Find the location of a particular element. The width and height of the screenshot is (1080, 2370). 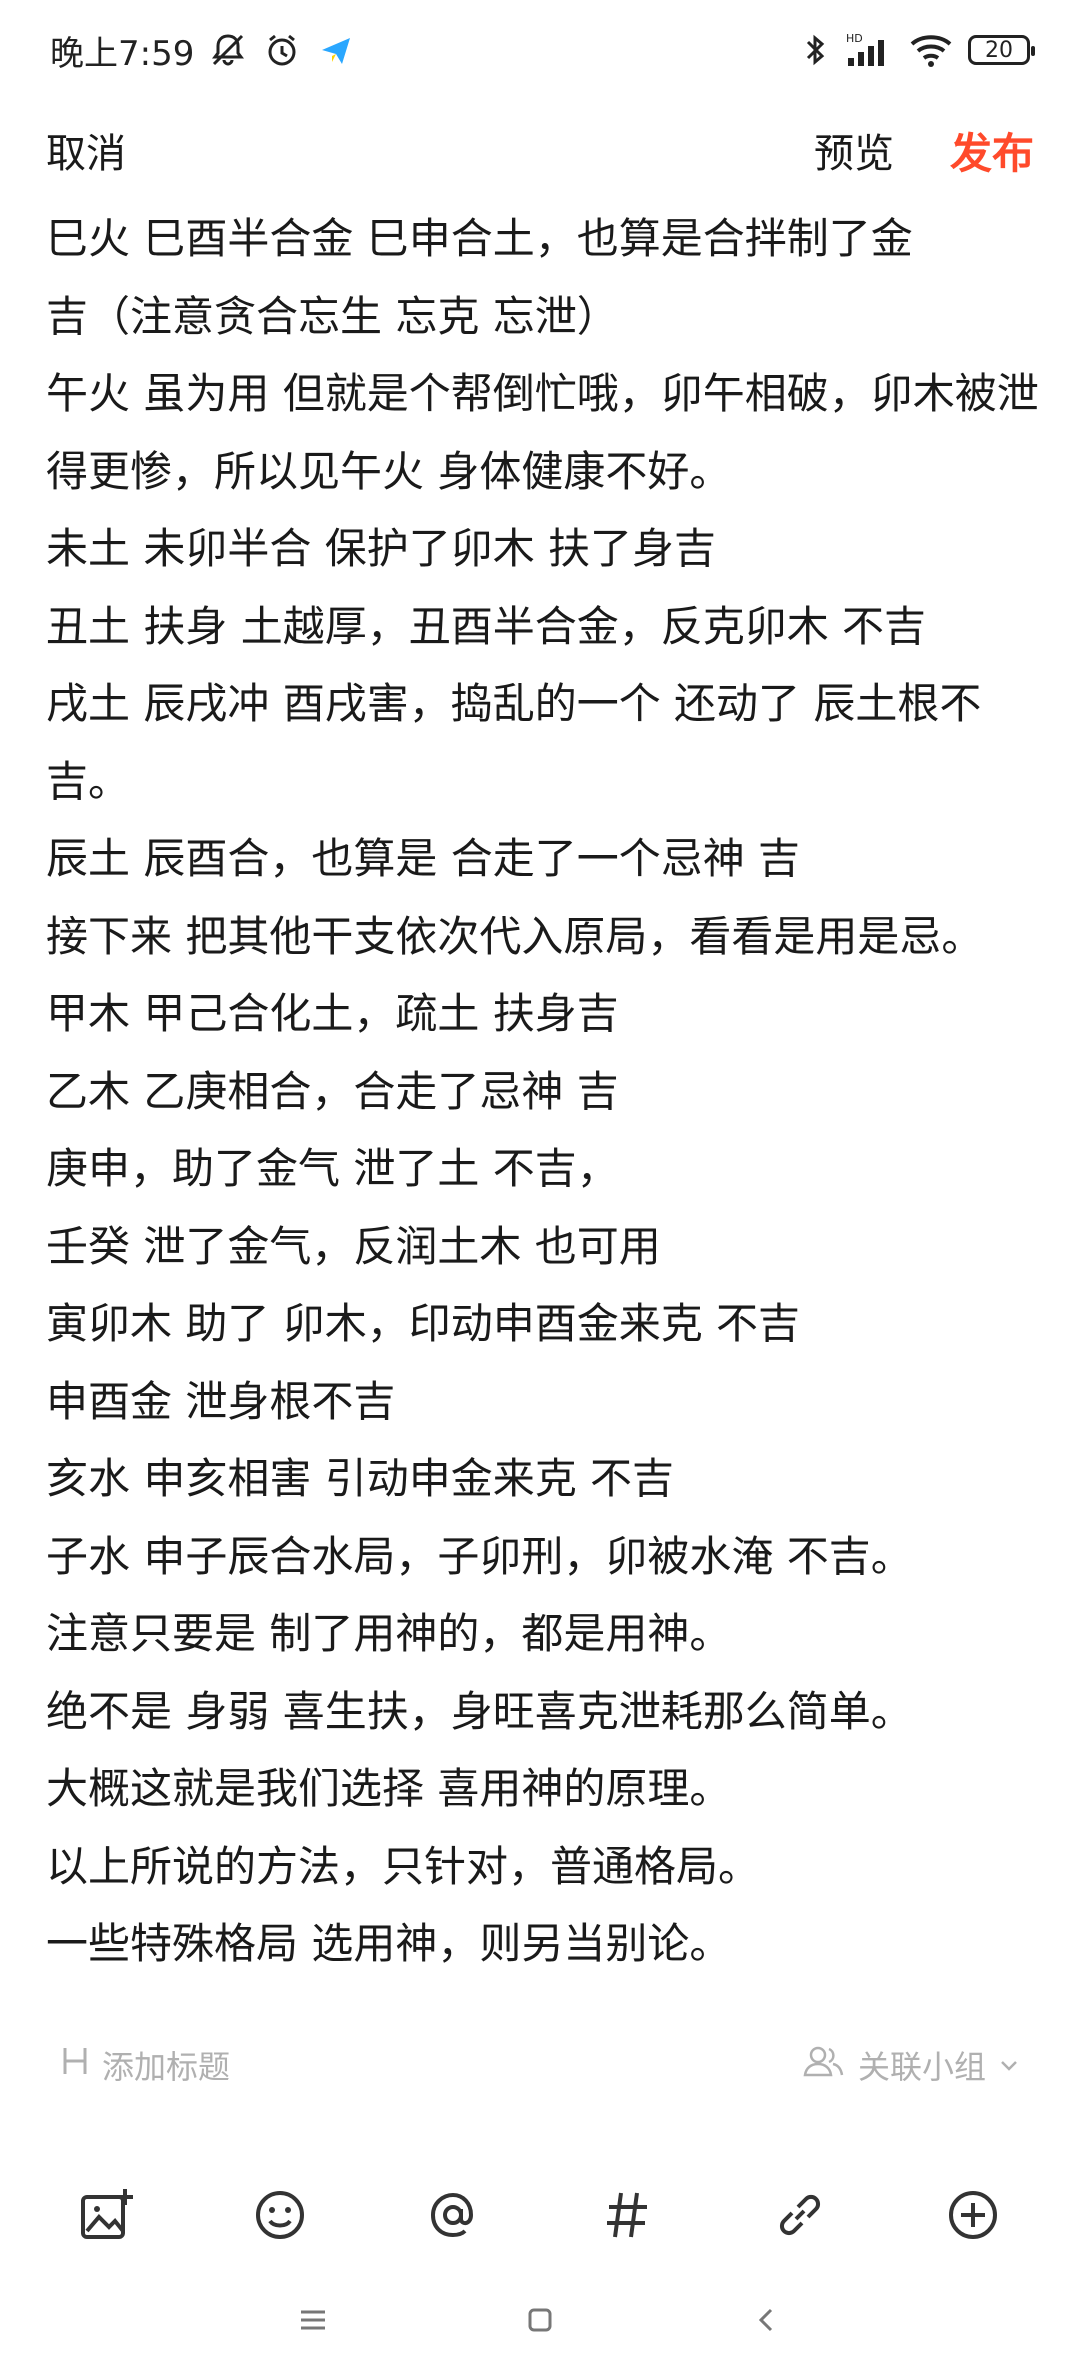

body-line: 亥水 申亥相害 引动申金来克 不吉 is located at coordinates (360, 1478).